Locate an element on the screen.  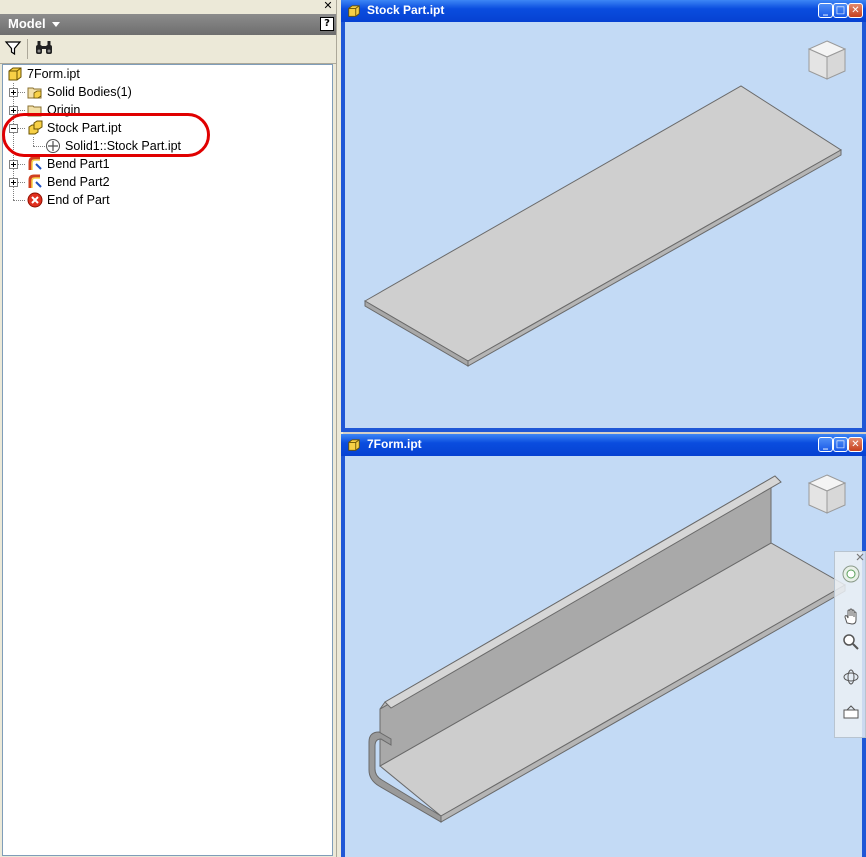
orbit-icon is located at coordinates (851, 677).